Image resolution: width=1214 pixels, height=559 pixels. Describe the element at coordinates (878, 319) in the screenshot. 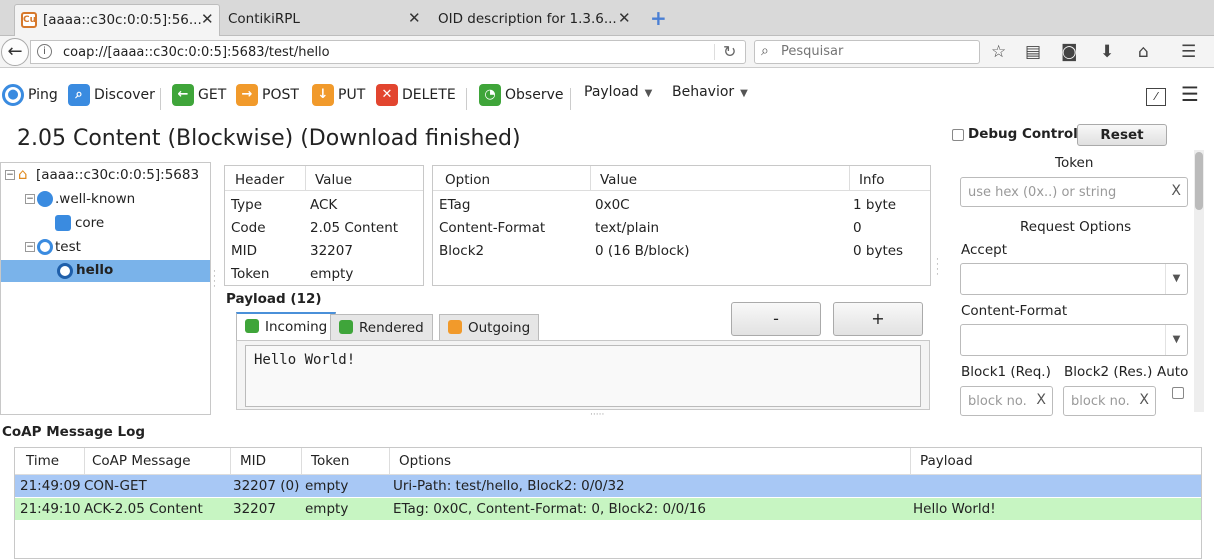

I see `zoom-in-button: +` at that location.